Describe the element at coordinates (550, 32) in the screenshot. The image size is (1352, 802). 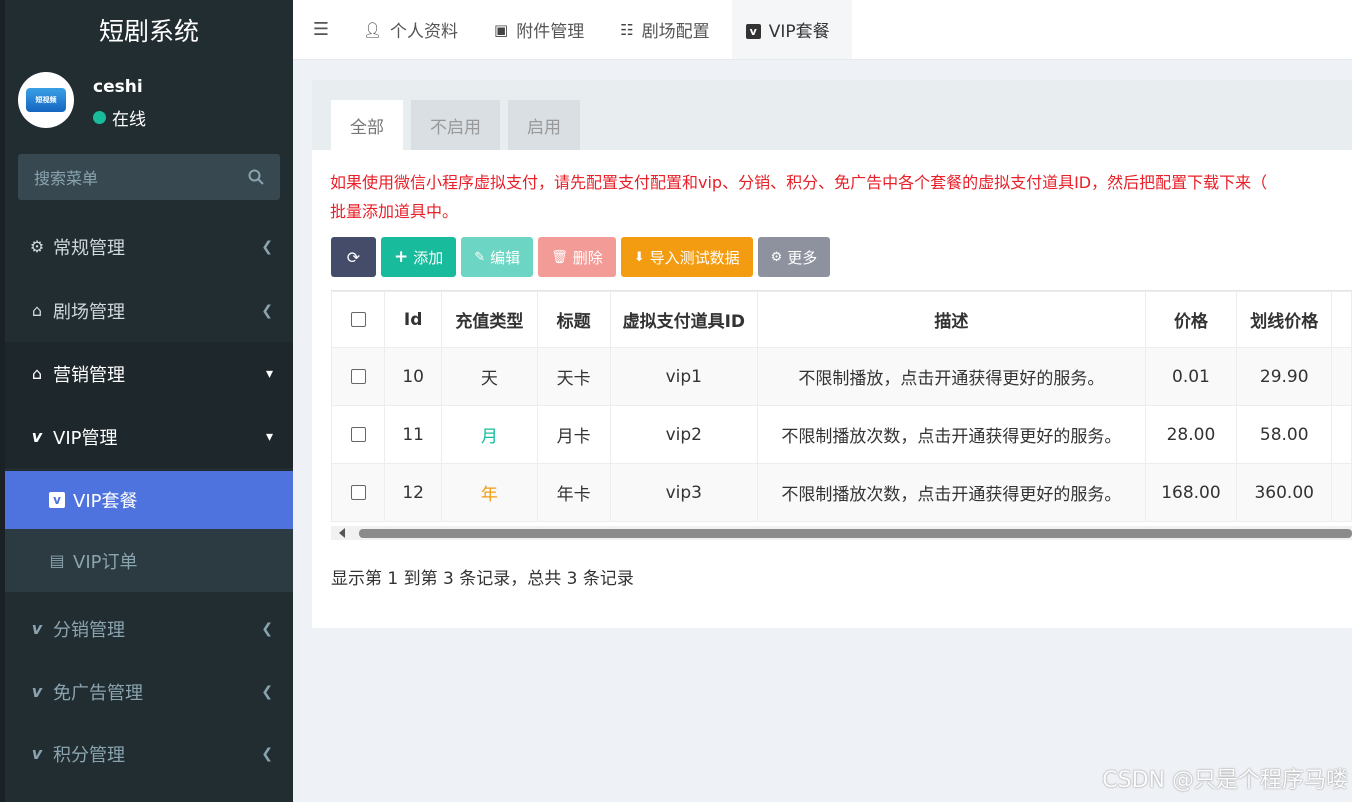
I see `tab-label: 附件管理` at that location.